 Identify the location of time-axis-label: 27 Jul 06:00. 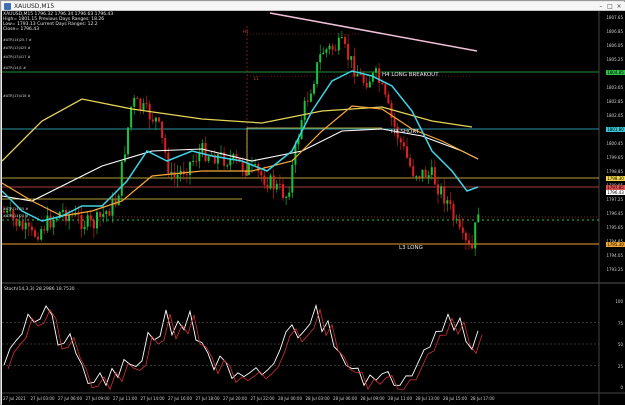
(70, 398).